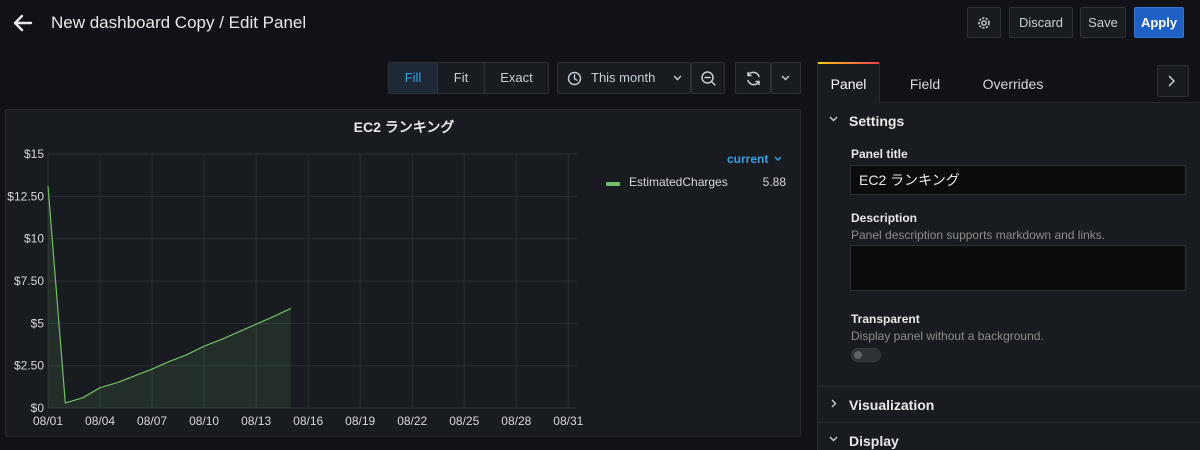 The image size is (1200, 450). What do you see at coordinates (461, 78) in the screenshot?
I see `fit-mode-fit: Fit` at bounding box center [461, 78].